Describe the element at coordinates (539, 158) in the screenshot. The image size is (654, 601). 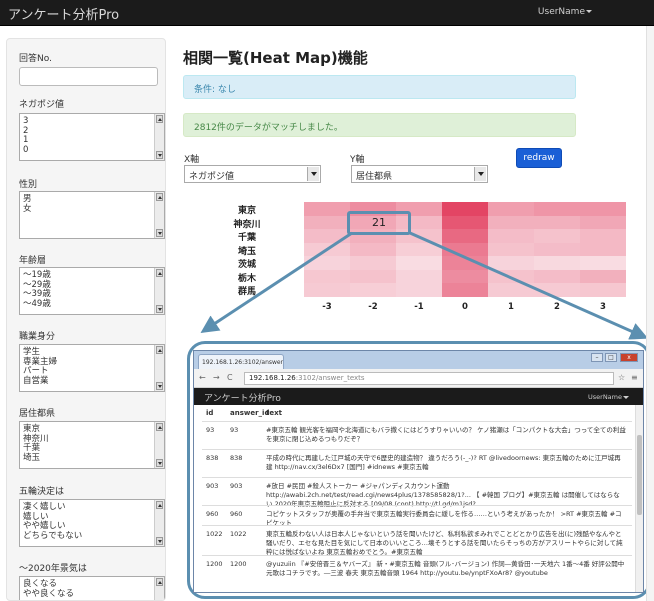
I see `redraw-button: redraw` at that location.